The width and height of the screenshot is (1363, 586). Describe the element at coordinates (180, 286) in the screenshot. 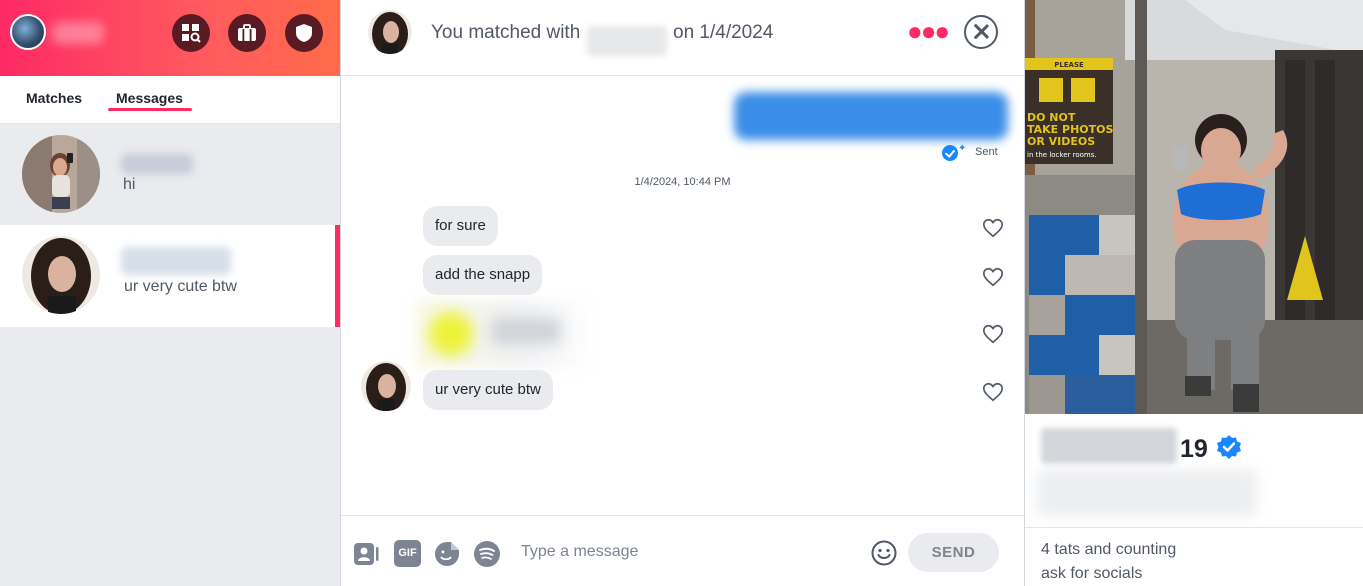

I see `conversation-preview: ur very cute btw` at that location.